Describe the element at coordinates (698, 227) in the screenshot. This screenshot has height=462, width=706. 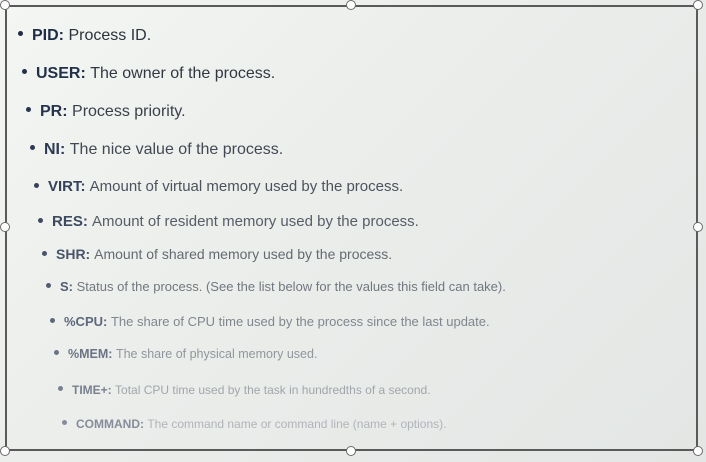
I see `resize-handle-middle-right` at that location.